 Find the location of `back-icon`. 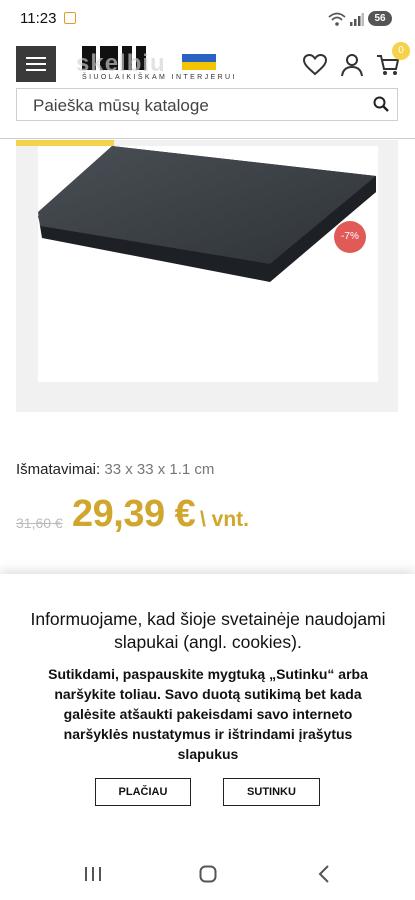

back-icon is located at coordinates (324, 874).